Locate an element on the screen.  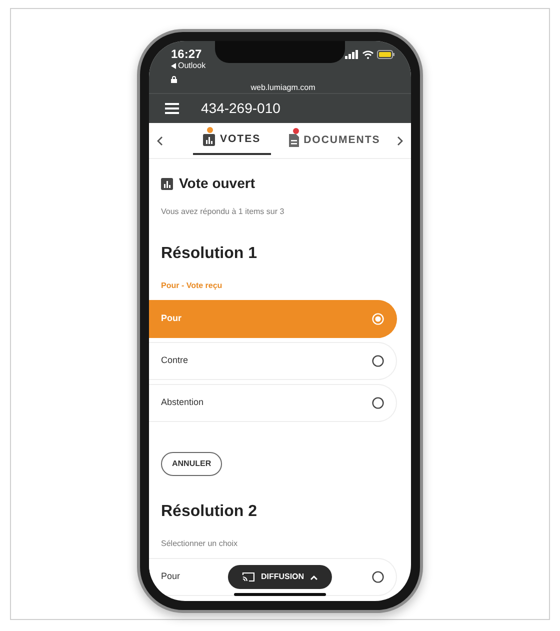
vote-option: Contre is located at coordinates (273, 361).